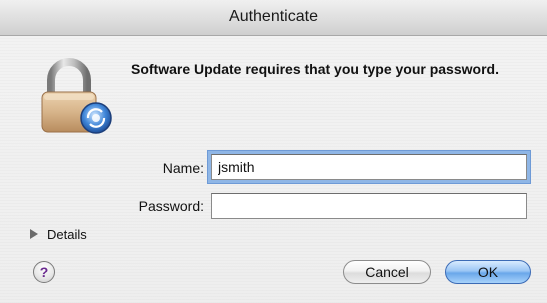 The image size is (547, 303). What do you see at coordinates (34, 234) in the screenshot?
I see `disclosure-triangle-icon` at bounding box center [34, 234].